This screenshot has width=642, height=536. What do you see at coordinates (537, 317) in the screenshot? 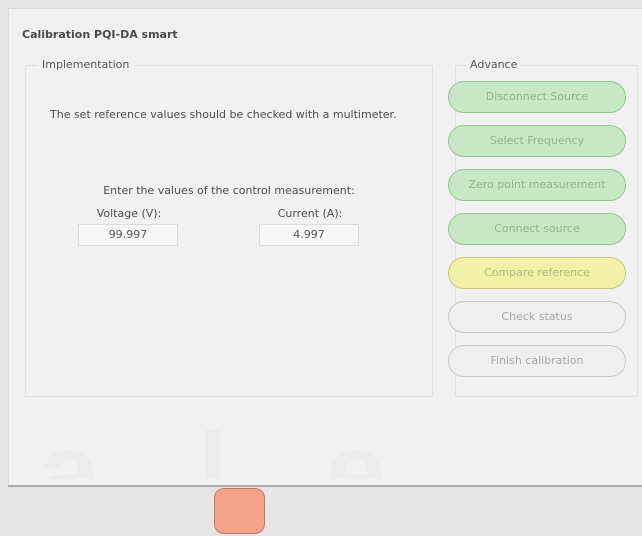
I see `check-status-button: Check status` at bounding box center [537, 317].